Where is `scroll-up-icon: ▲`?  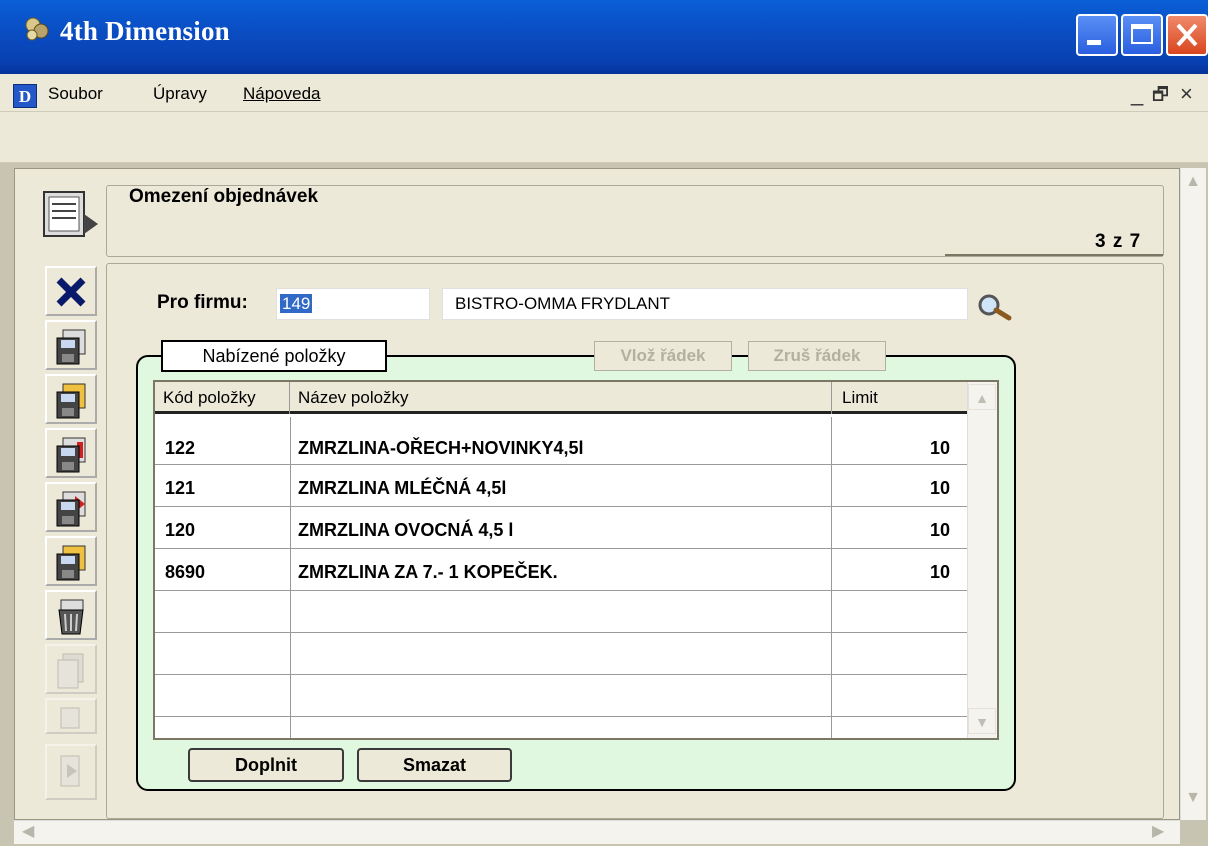
scroll-up-icon: ▲ is located at coordinates (1193, 182).